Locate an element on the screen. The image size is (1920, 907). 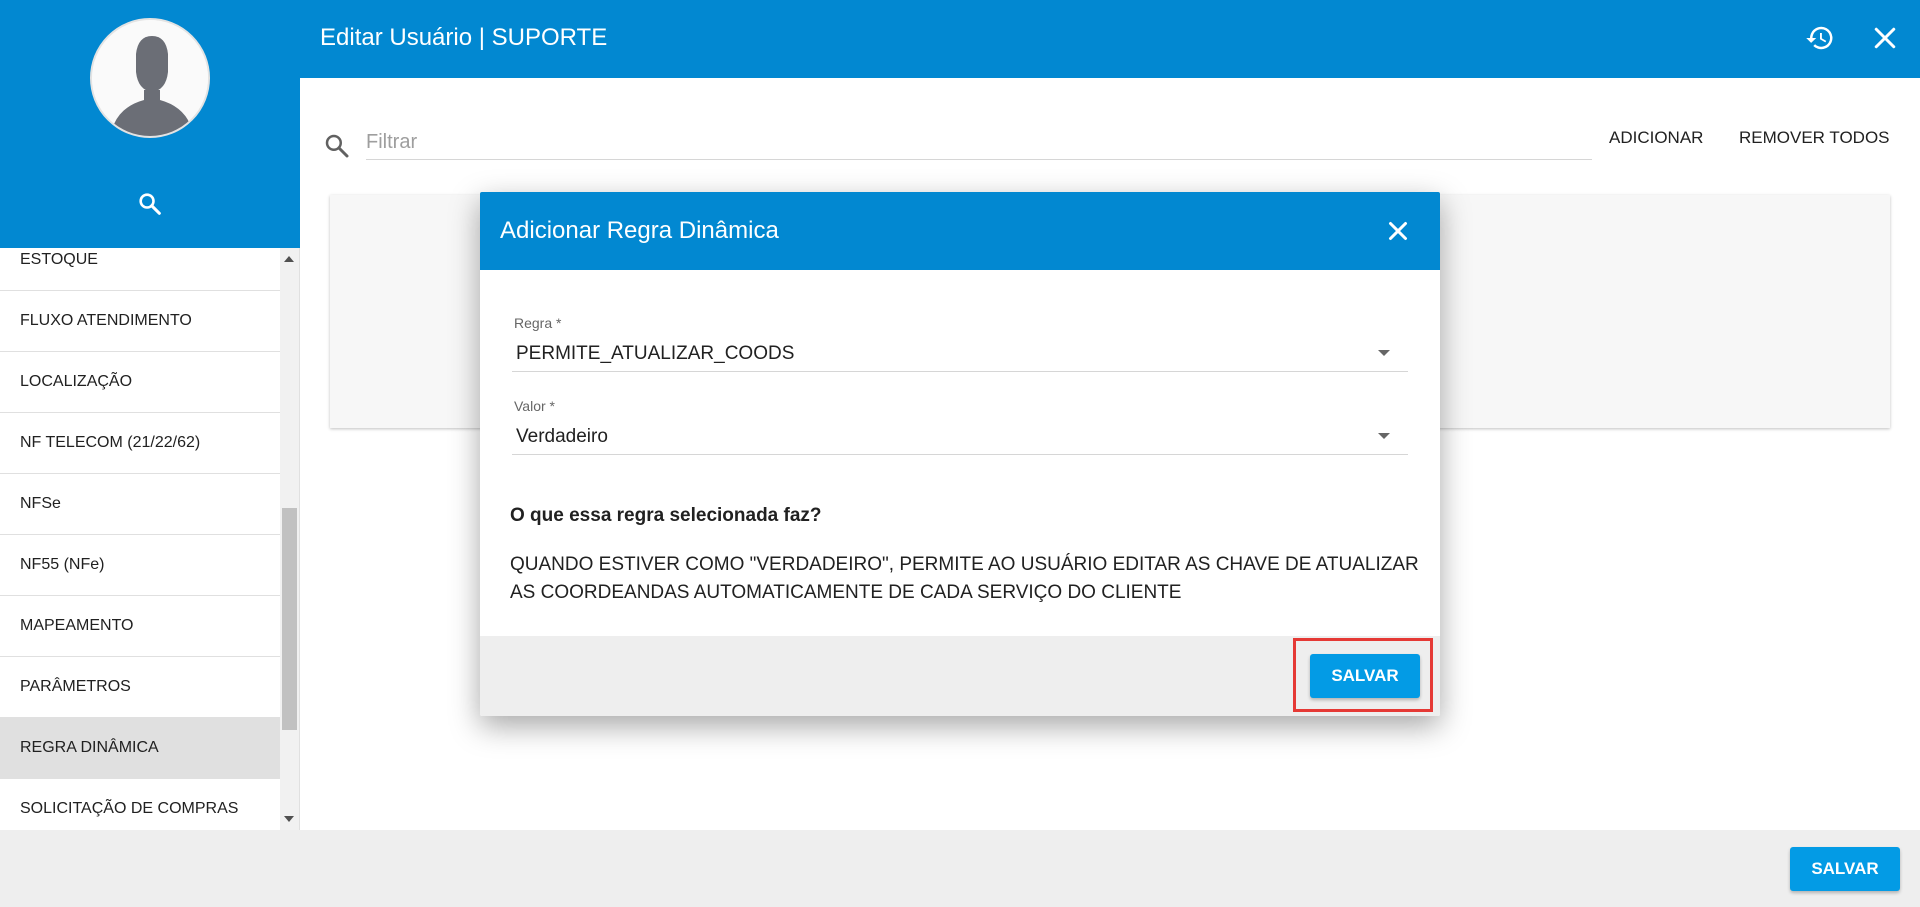
sidebar-header is located at coordinates (150, 124).